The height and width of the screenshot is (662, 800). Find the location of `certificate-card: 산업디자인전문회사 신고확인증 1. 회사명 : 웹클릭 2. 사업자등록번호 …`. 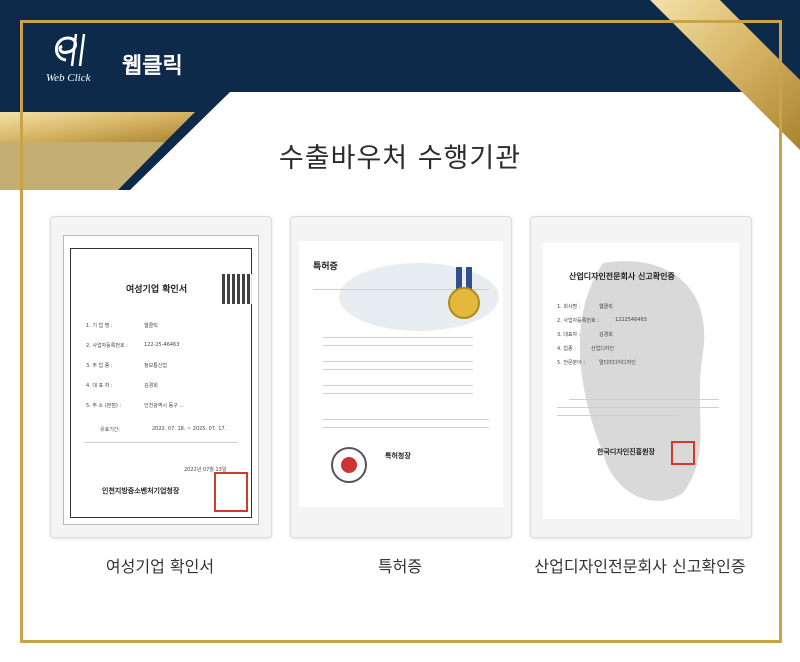

certificate-card: 산업디자인전문회사 신고확인증 1. 회사명 : 웹클릭 2. 사업자등록번호 … is located at coordinates (641, 377).